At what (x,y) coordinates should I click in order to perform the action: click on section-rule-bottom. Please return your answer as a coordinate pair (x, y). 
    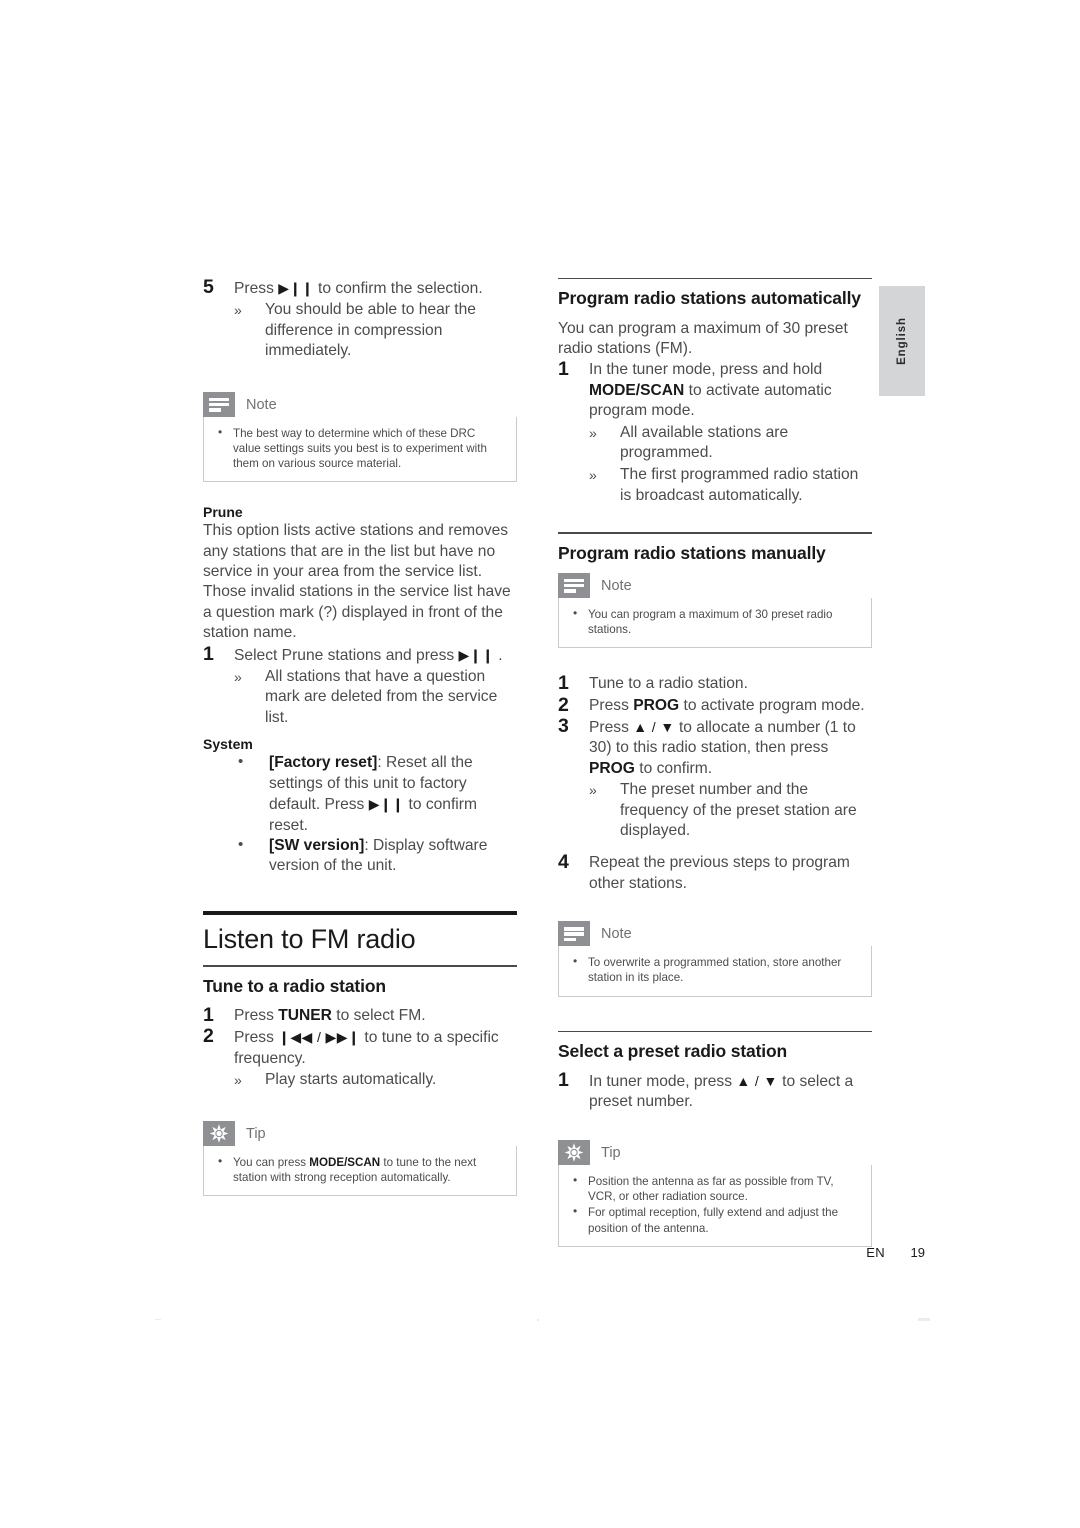
    Looking at the image, I should click on (360, 966).